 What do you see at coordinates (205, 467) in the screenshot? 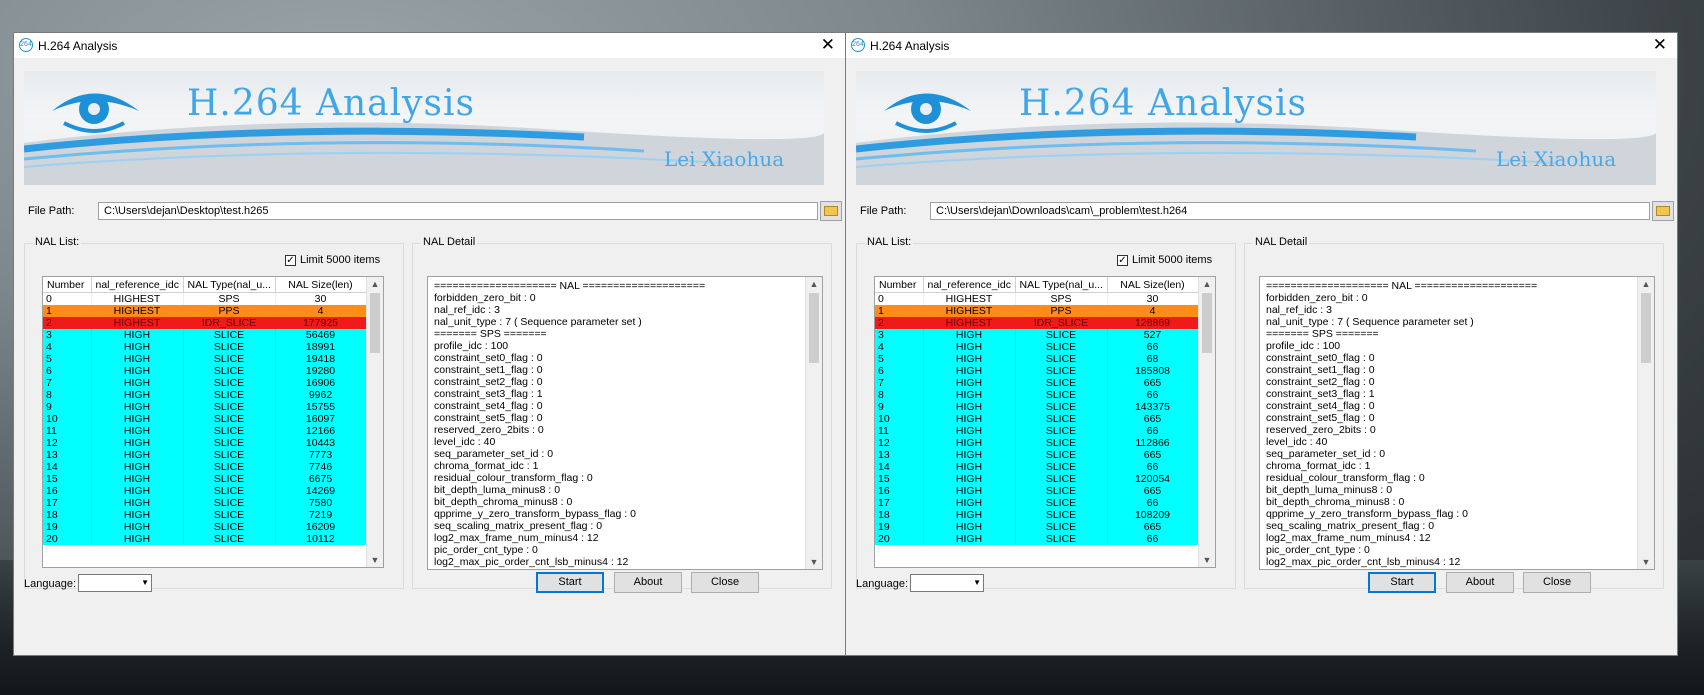
I see `table-row: 14 HIGH SLICE 7746` at bounding box center [205, 467].